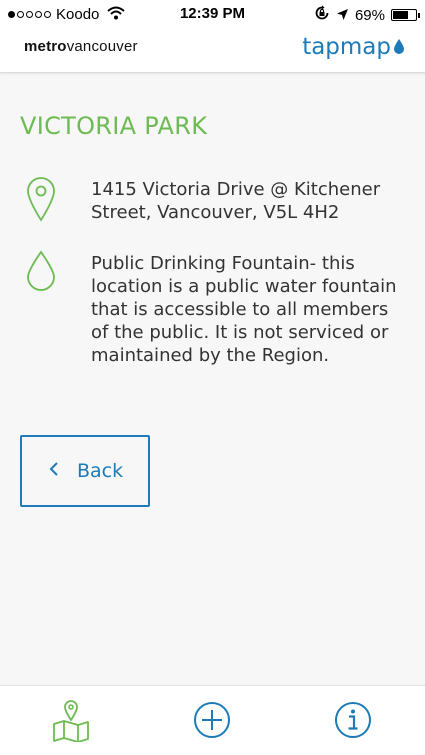  Describe the element at coordinates (369, 15) in the screenshot. I see `battery-percent: 69%` at that location.